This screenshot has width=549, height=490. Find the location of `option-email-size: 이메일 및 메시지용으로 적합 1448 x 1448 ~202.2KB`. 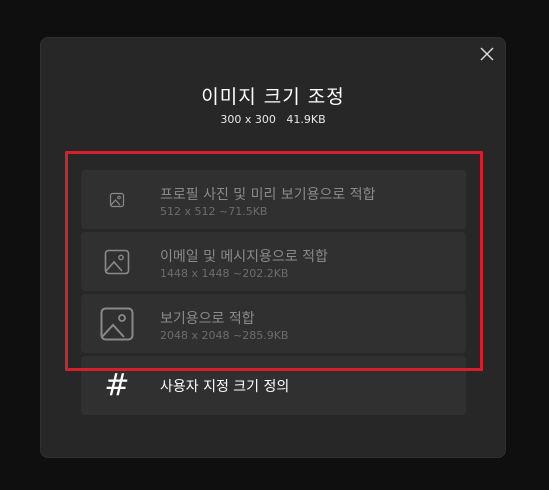

option-email-size: 이메일 및 메시지용으로 적합 1448 x 1448 ~202.2KB is located at coordinates (273, 261).